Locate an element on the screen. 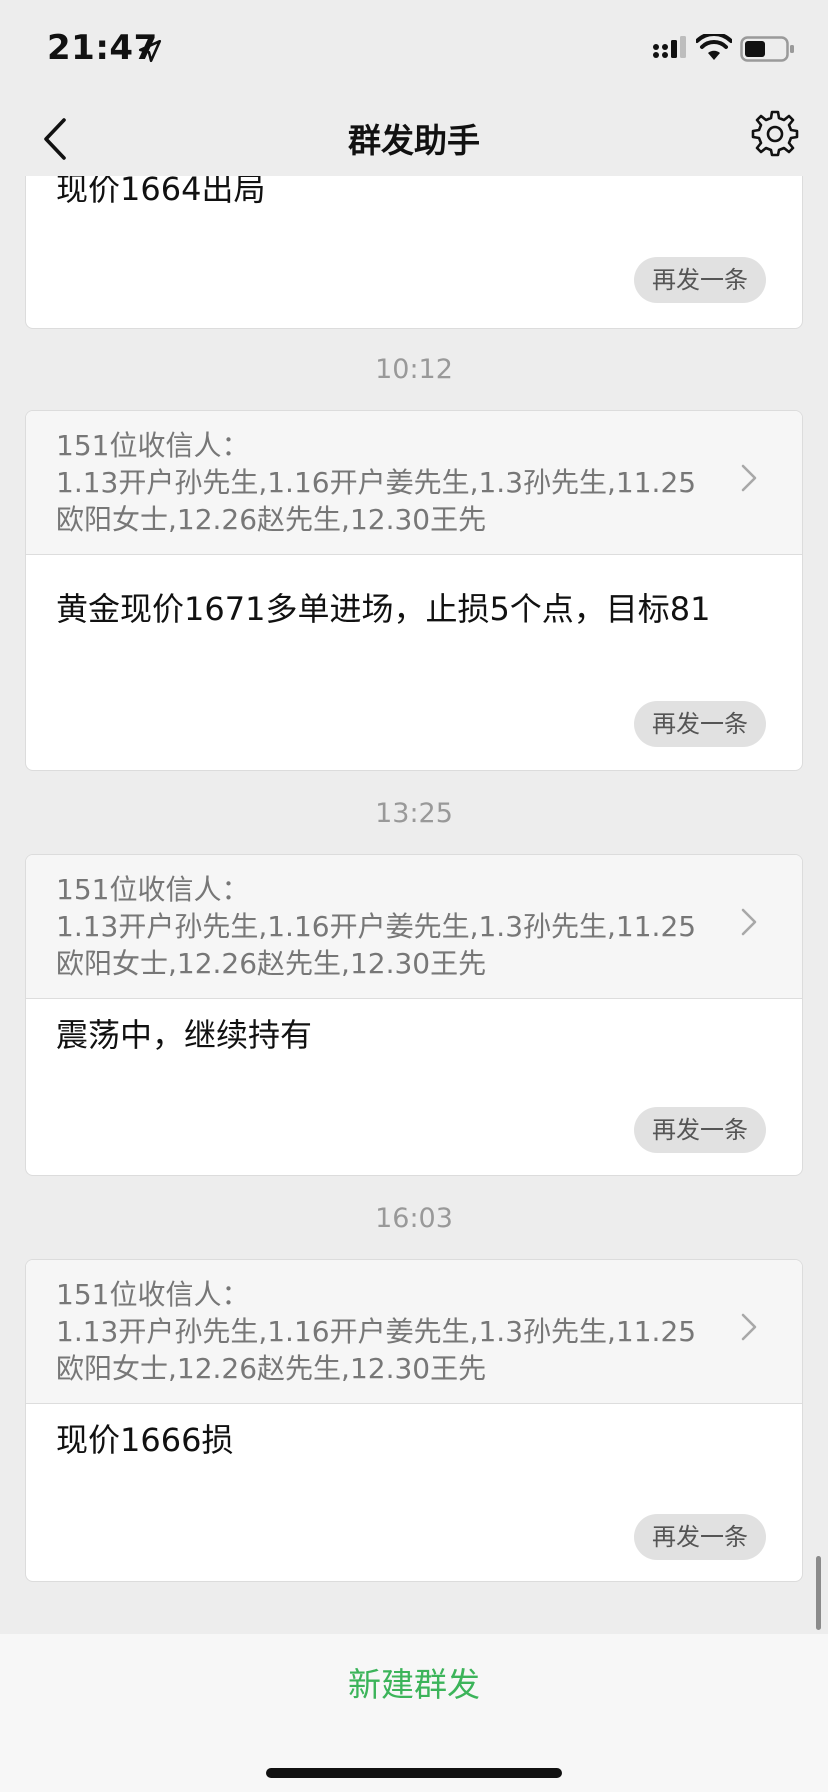 This screenshot has width=828, height=1792. broadcast-message: 现价1664出局 is located at coordinates (161, 192).